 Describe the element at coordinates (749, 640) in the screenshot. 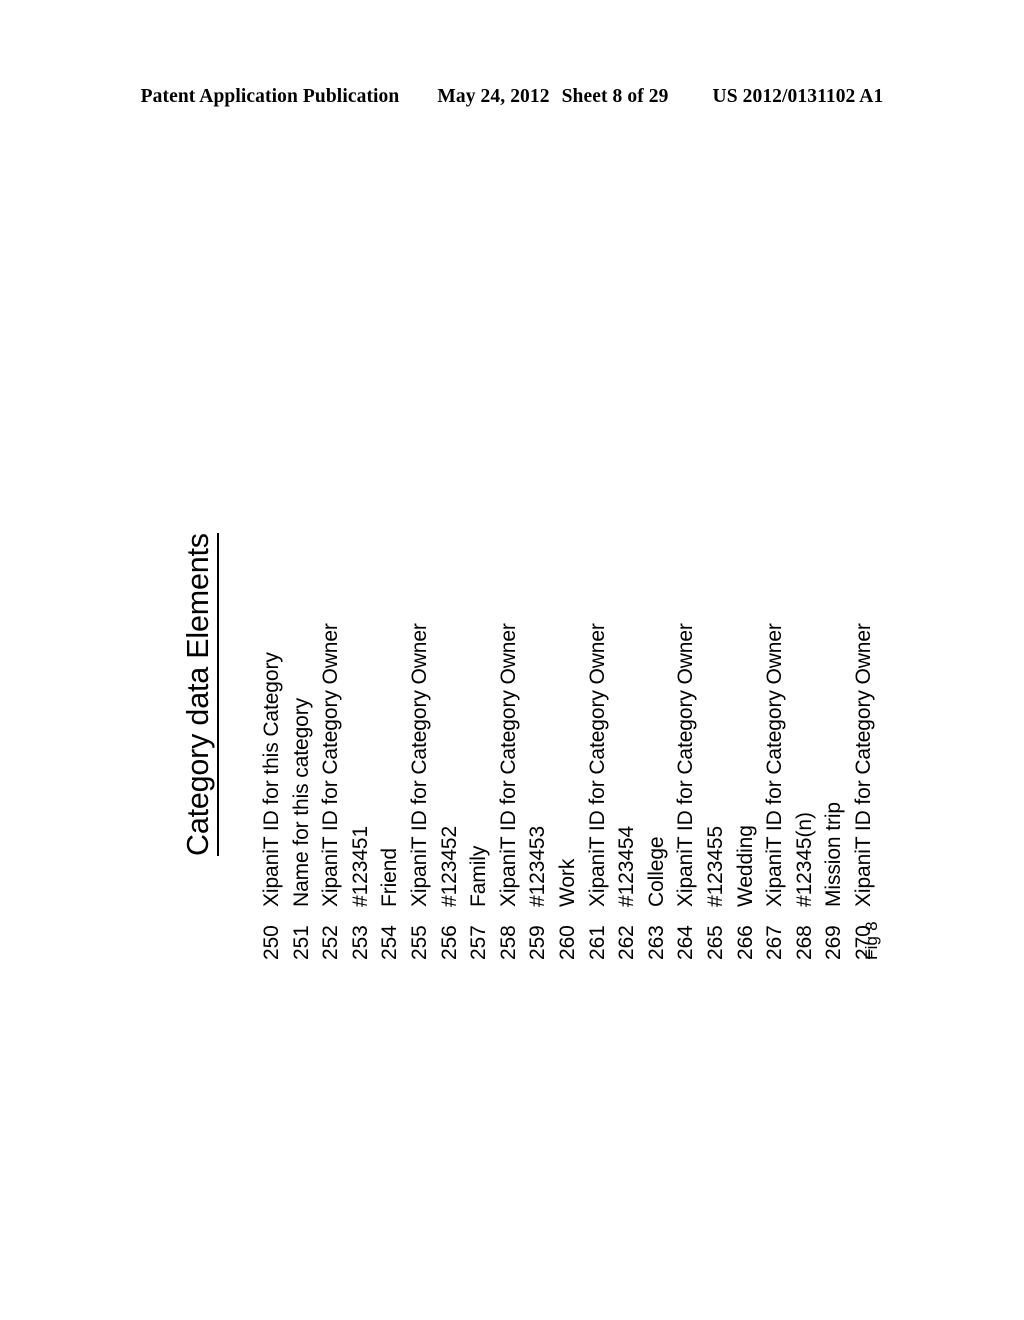

I see `list-item: 266 Wedding` at that location.